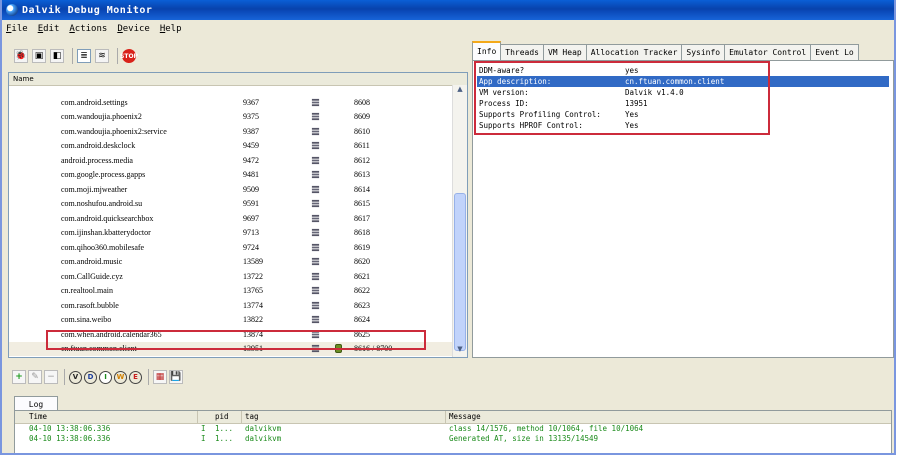  What do you see at coordinates (634, 52) in the screenshot?
I see `tab-allocation-tracker: Allocation Tracker` at bounding box center [634, 52].